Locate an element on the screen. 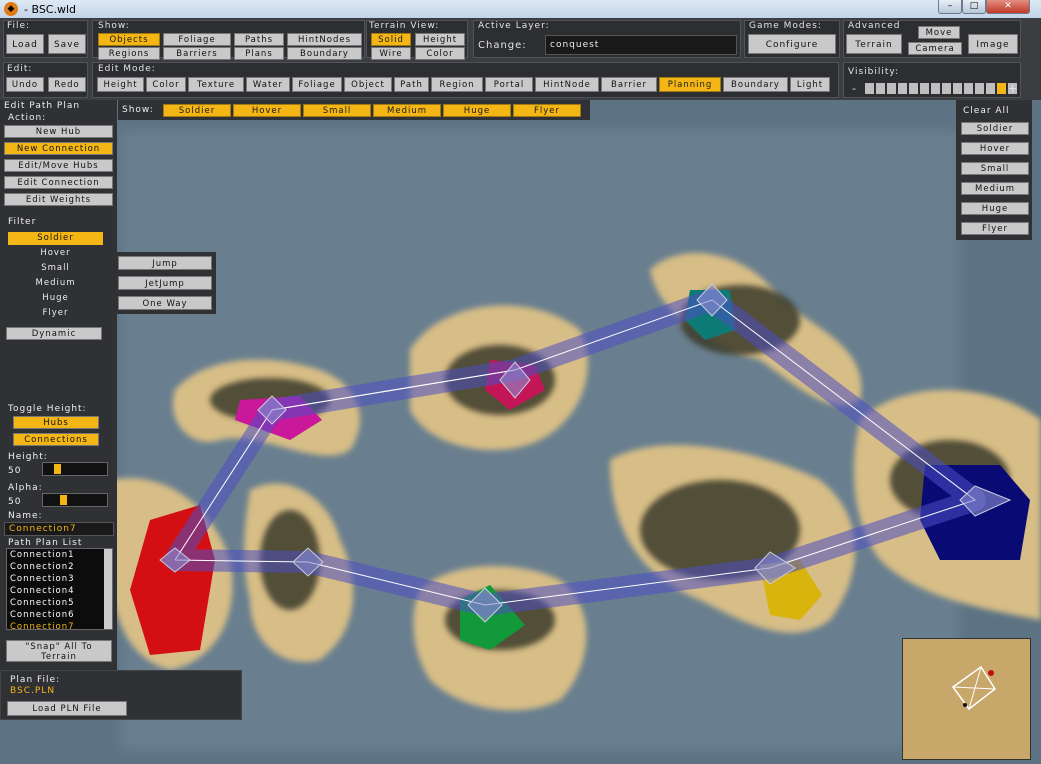  clear-flyer-button: Flyer is located at coordinates (995, 228).